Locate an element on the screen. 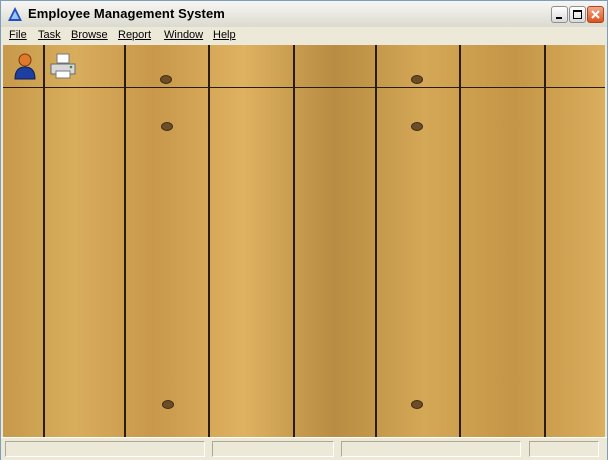 The width and height of the screenshot is (608, 460). close-button is located at coordinates (595, 14).